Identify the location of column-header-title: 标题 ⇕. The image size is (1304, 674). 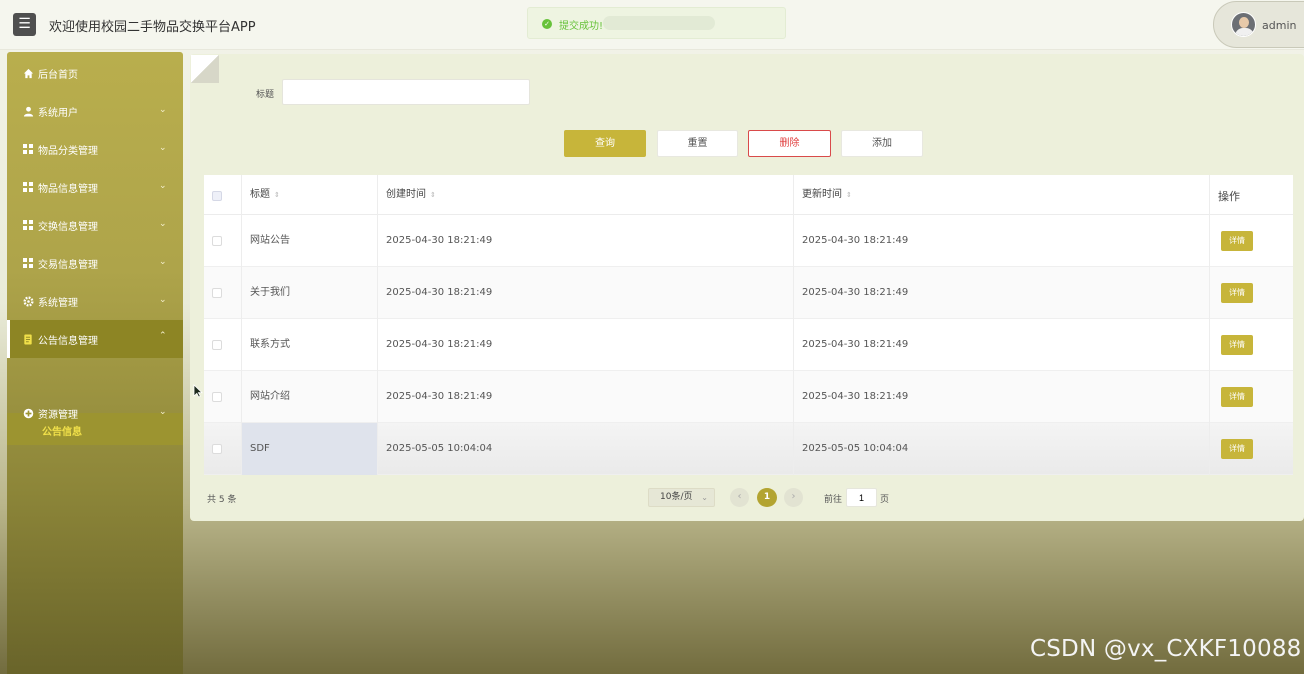
(310, 195).